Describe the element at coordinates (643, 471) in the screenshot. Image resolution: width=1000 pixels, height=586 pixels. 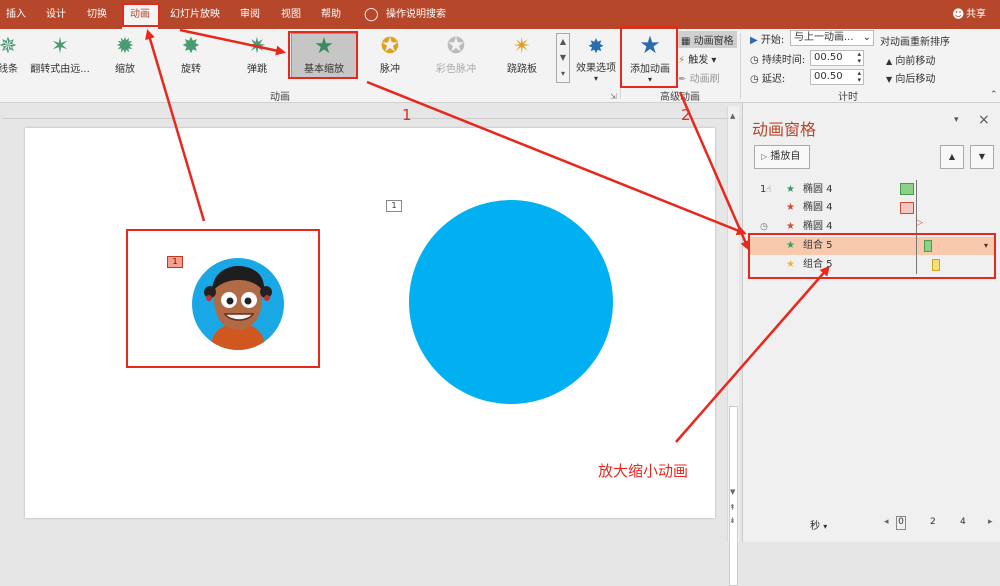
I see `annotation-caption: 放大缩小动画` at that location.